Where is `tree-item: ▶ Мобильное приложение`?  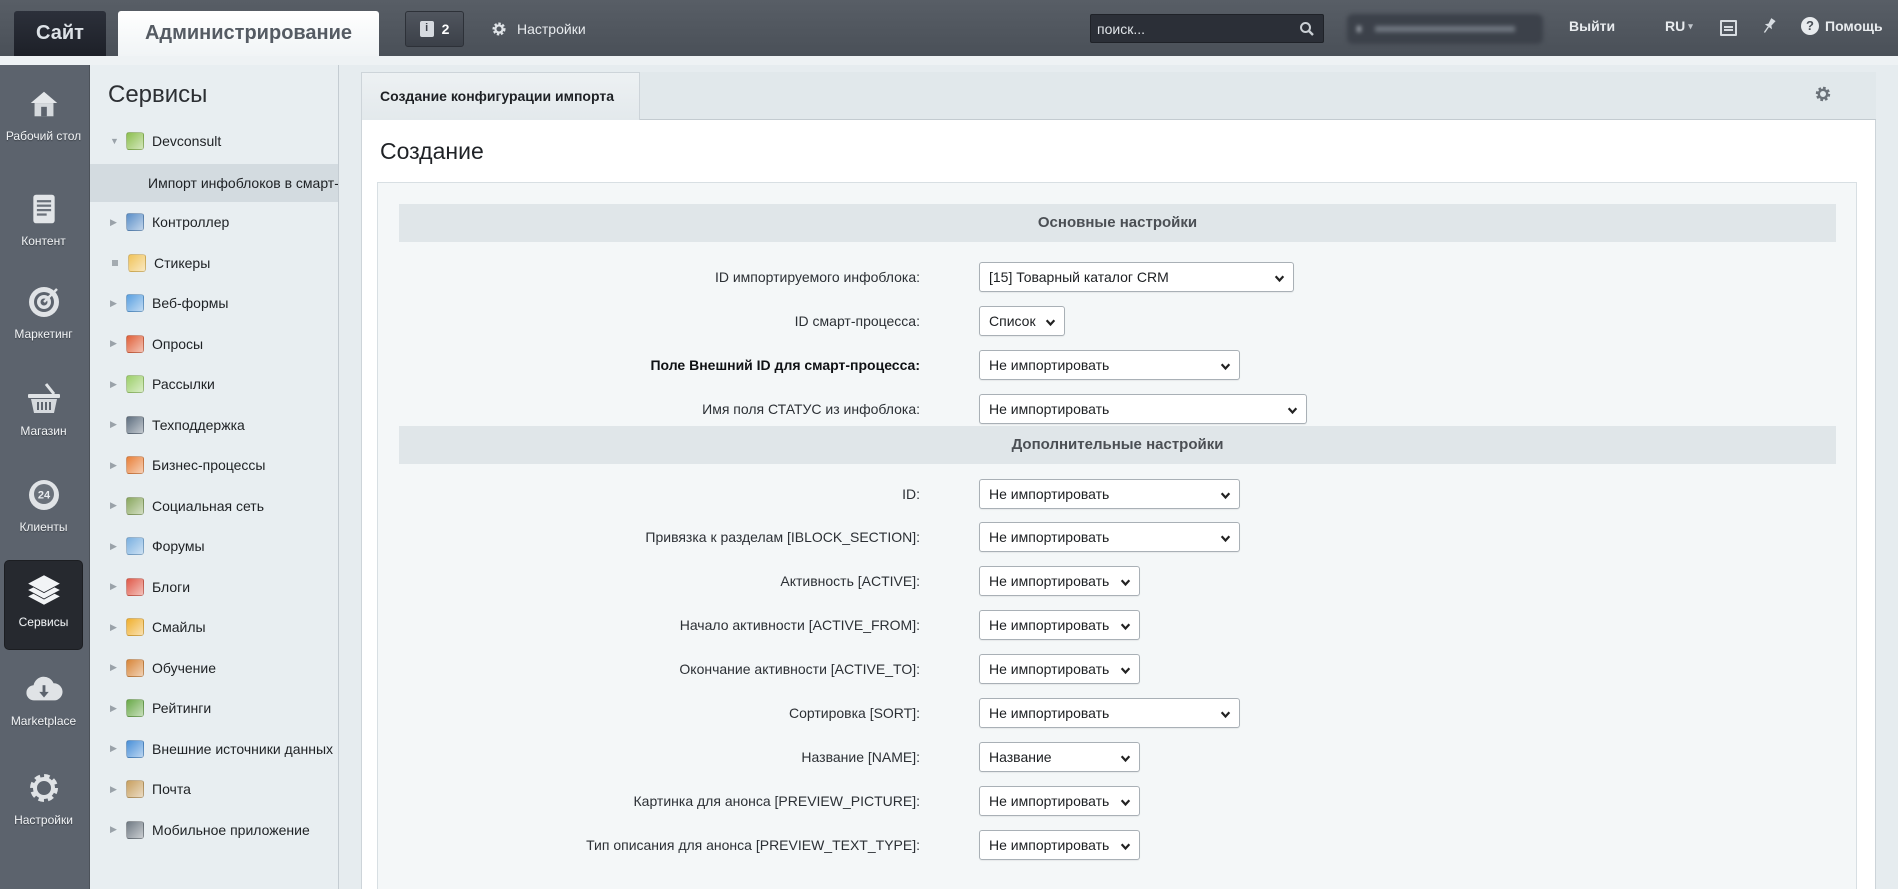 tree-item: ▶ Мобильное приложение is located at coordinates (214, 830).